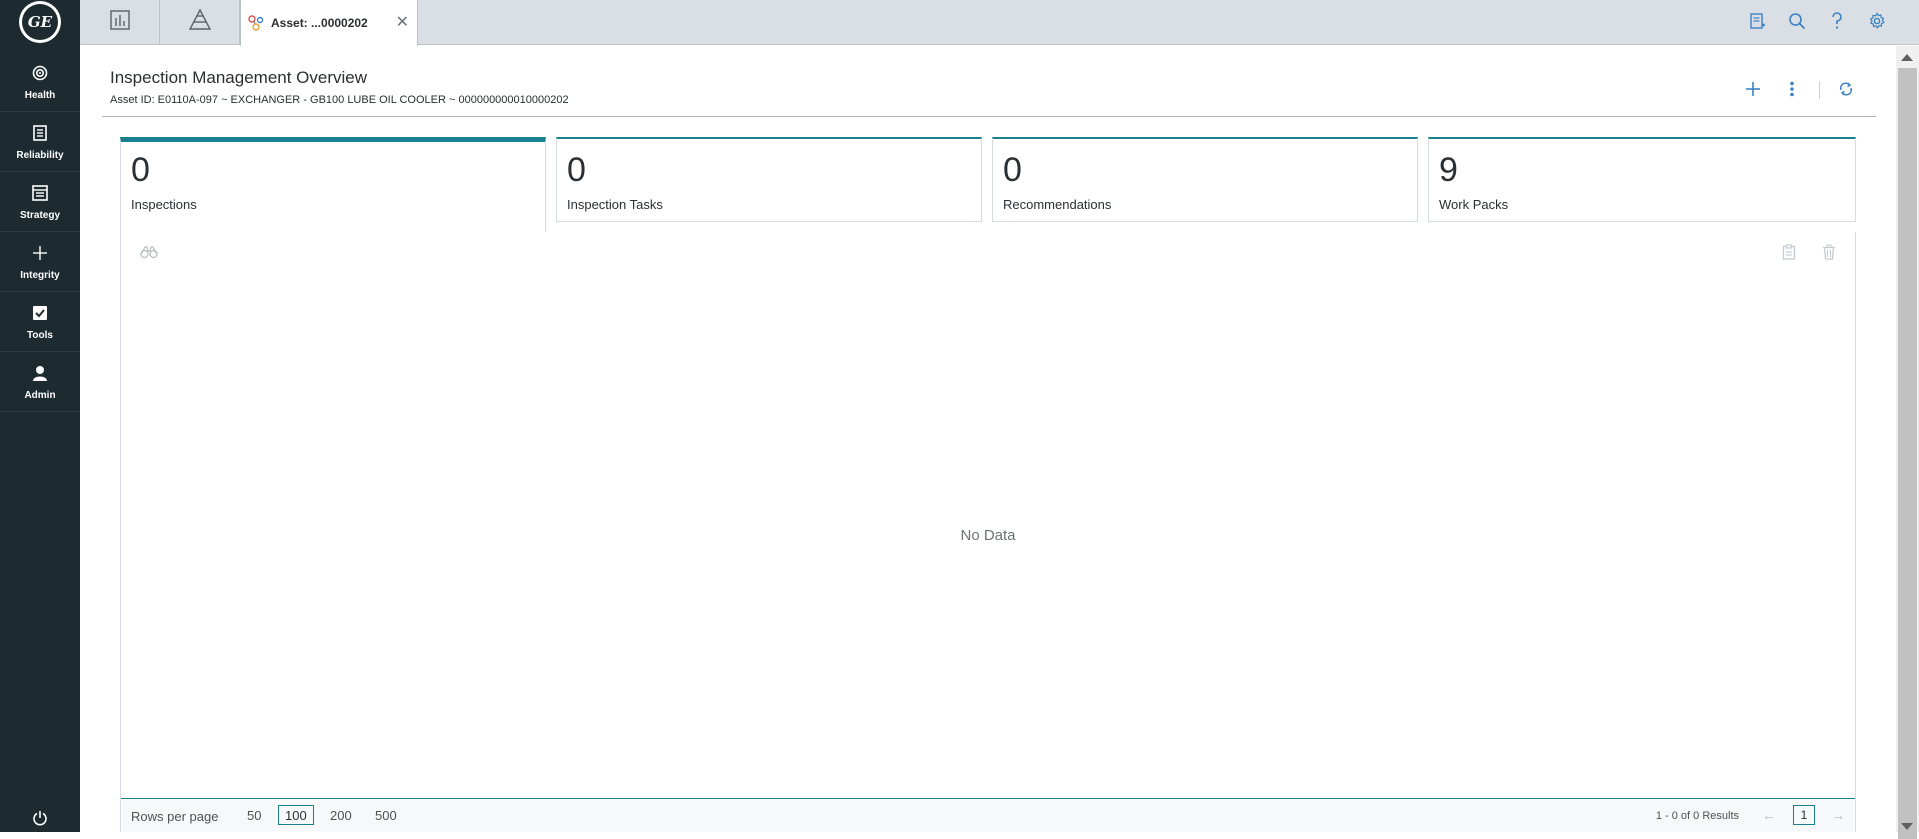 Image resolution: width=1919 pixels, height=839 pixels. I want to click on user-icon, so click(40, 373).